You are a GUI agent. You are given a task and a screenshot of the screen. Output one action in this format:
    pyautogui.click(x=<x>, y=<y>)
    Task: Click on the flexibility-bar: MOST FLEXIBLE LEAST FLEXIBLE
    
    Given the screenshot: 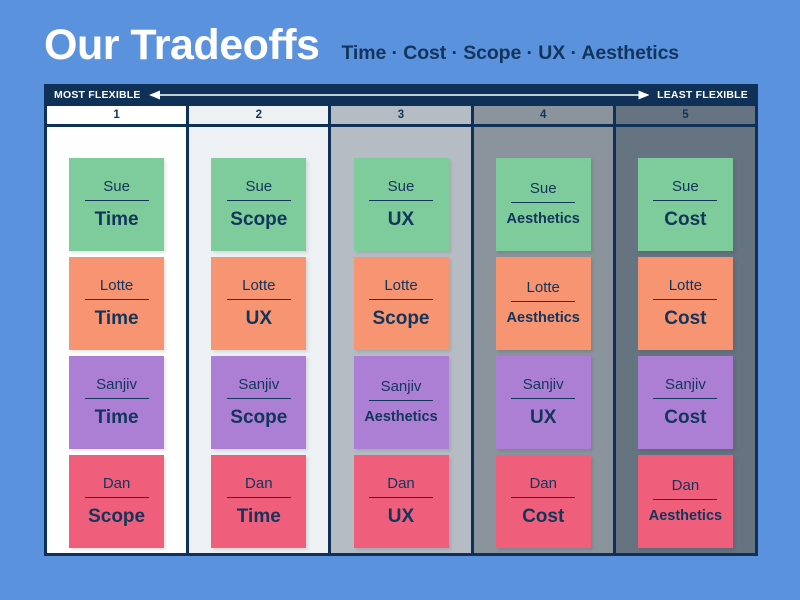 What is the action you would take?
    pyautogui.click(x=401, y=95)
    